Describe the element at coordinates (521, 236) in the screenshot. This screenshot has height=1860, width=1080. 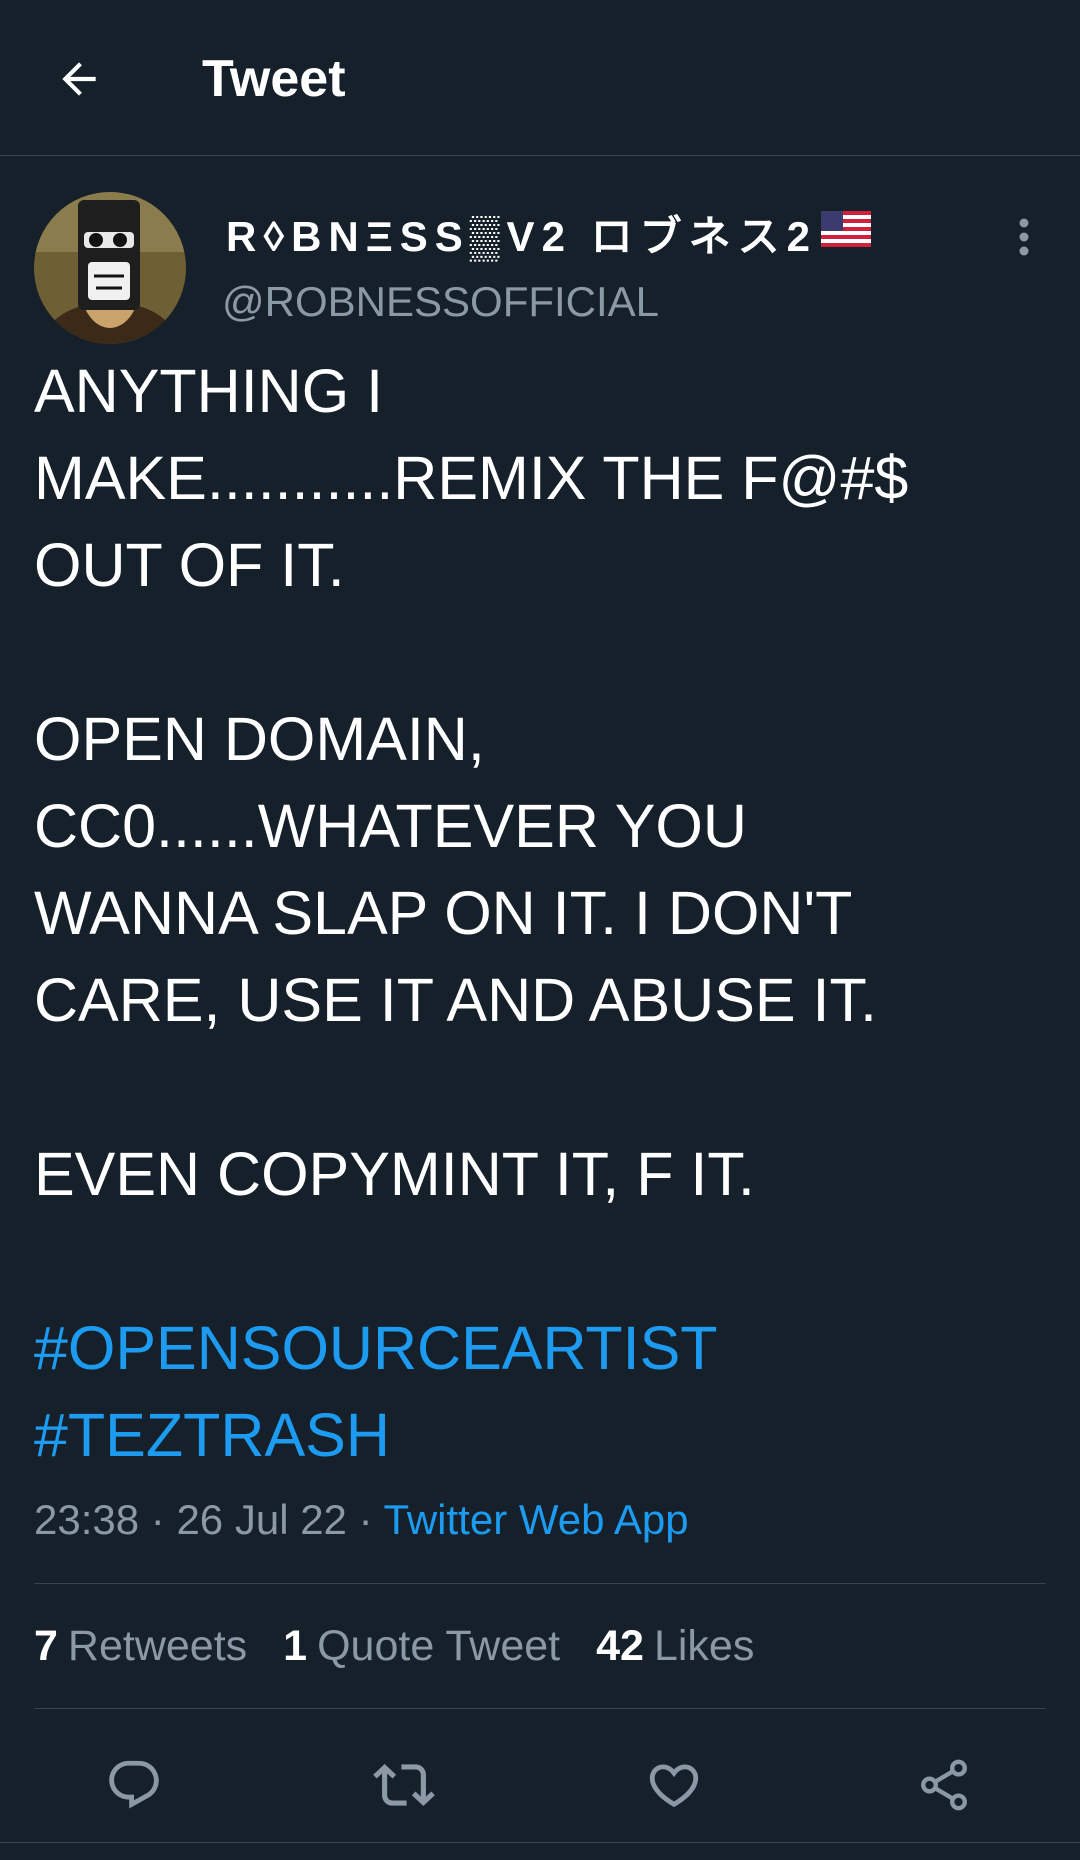
I see `author-display-name: R◊BNΞSS▒V2 ロブネス2` at that location.